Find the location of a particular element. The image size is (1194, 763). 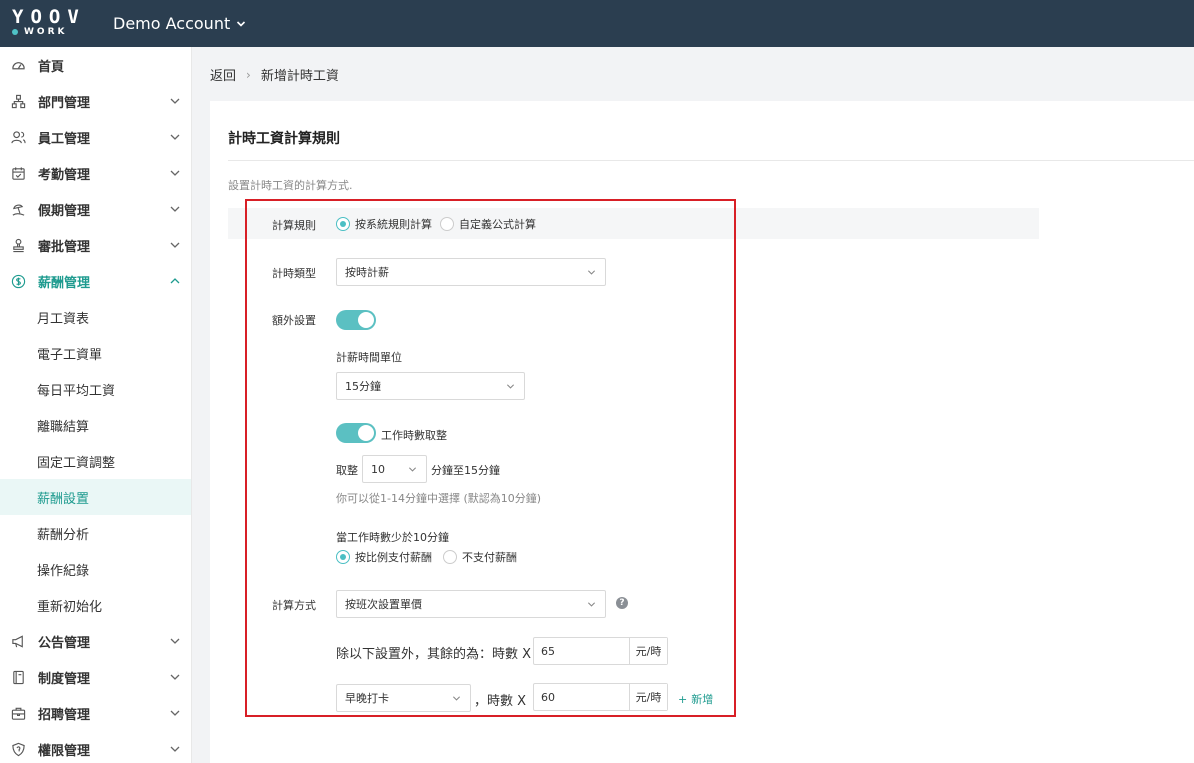

radio-custom-formula-label: 自定義公式計算 is located at coordinates (497, 224).